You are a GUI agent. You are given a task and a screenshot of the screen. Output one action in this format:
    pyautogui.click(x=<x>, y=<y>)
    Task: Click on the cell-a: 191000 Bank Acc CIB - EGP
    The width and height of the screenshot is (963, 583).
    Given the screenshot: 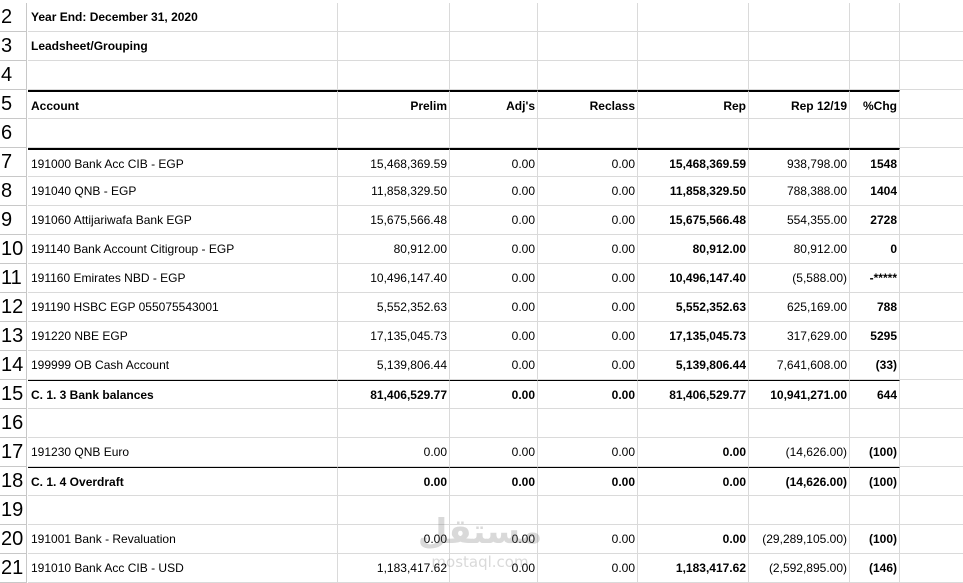 What is the action you would take?
    pyautogui.click(x=183, y=162)
    